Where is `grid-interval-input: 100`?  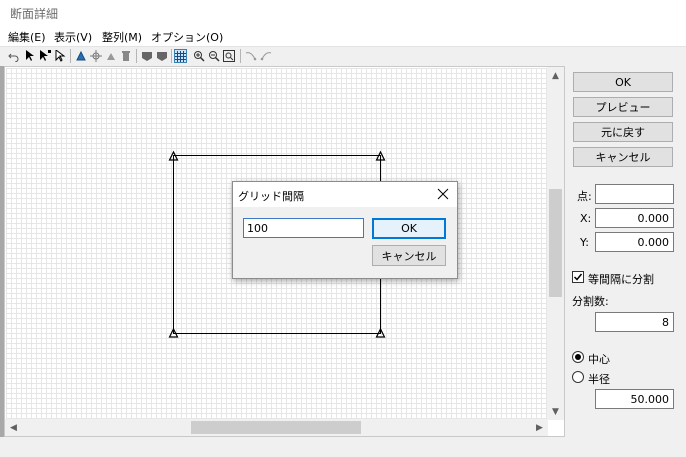 grid-interval-input: 100 is located at coordinates (303, 228).